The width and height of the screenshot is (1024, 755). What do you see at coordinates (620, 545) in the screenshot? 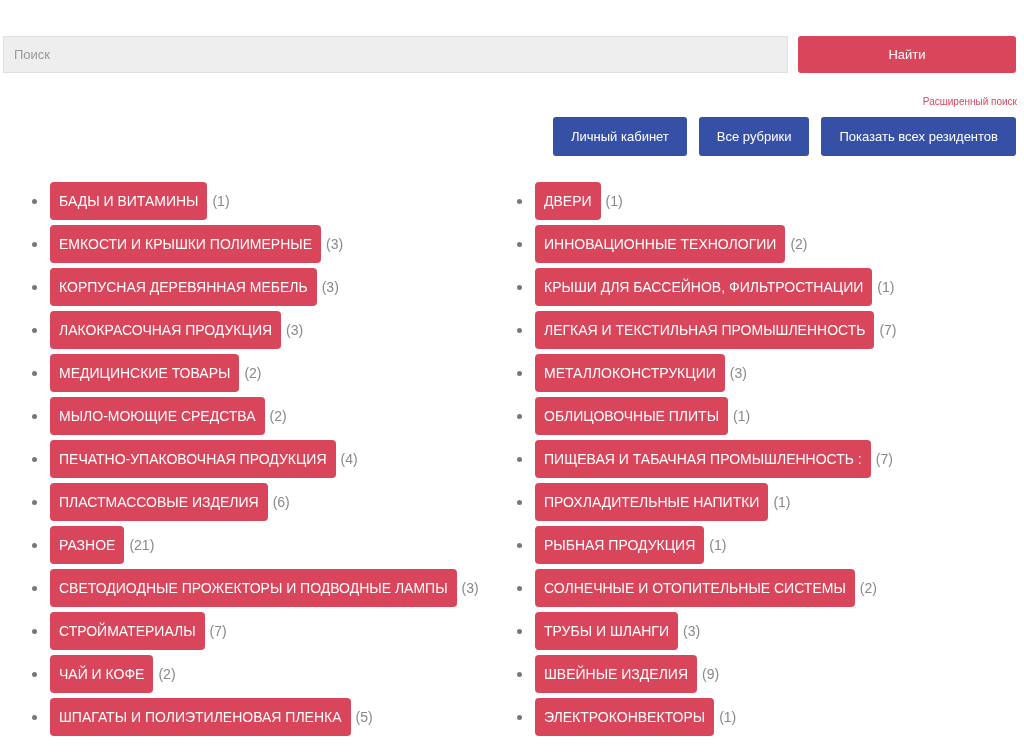
I see `category-link: РЫБНАЯ ПРОДУКЦИЯ` at bounding box center [620, 545].